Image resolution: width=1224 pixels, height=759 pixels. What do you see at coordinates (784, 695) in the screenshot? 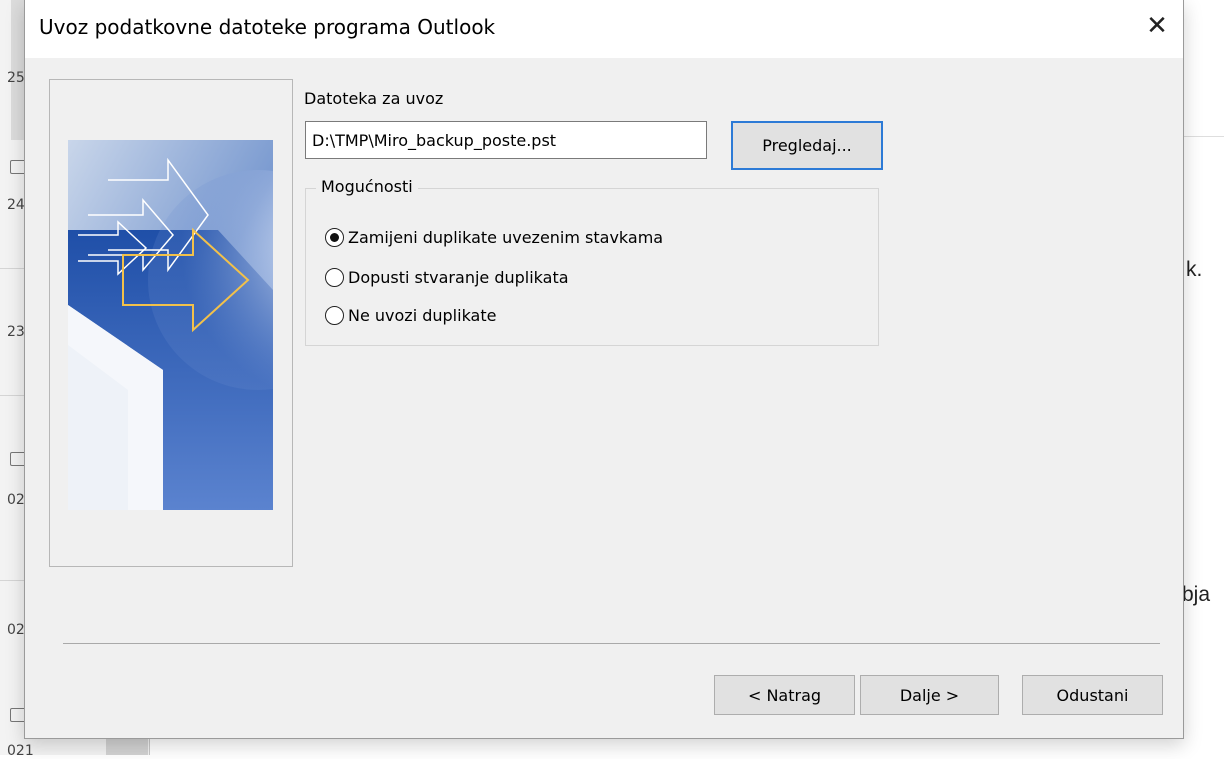
I see `back-button: < Natrag` at bounding box center [784, 695].